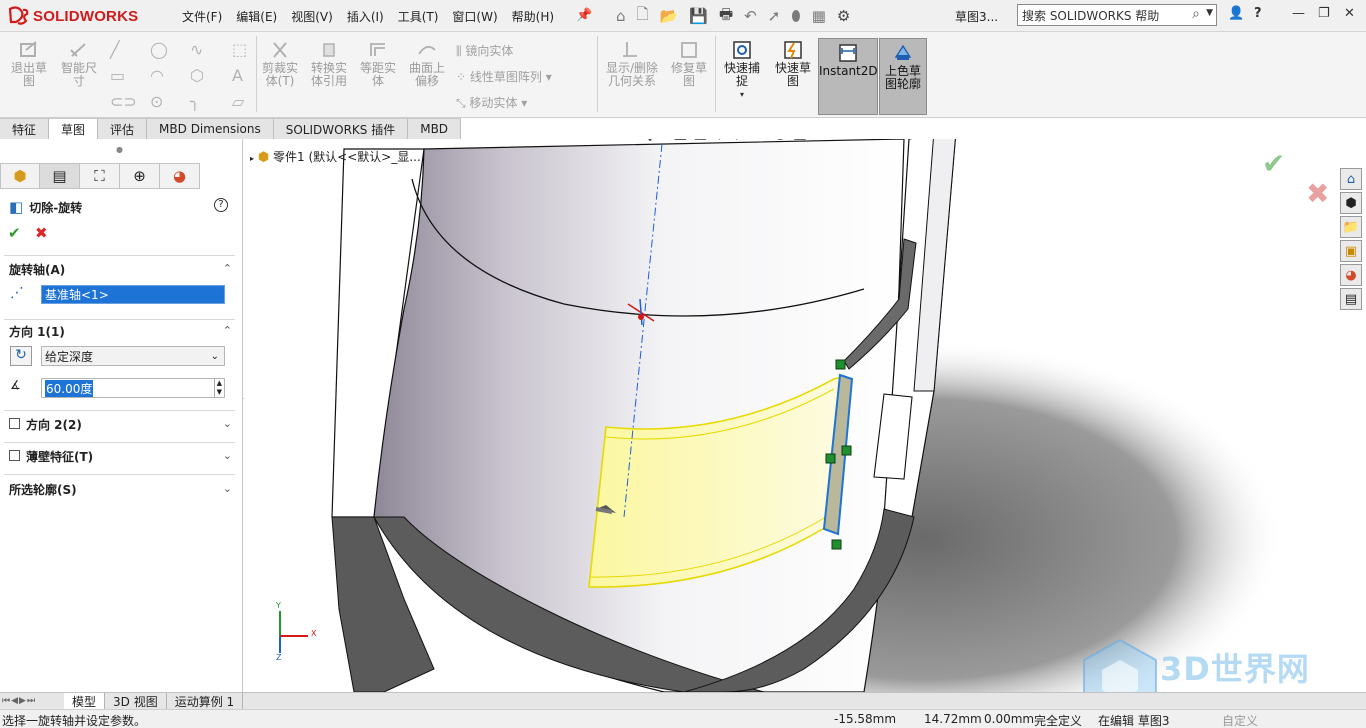 Image resolution: width=1366 pixels, height=728 pixels. What do you see at coordinates (83, 16) in the screenshot?
I see `solidworks-logo: SOLIDWORKS` at bounding box center [83, 16].